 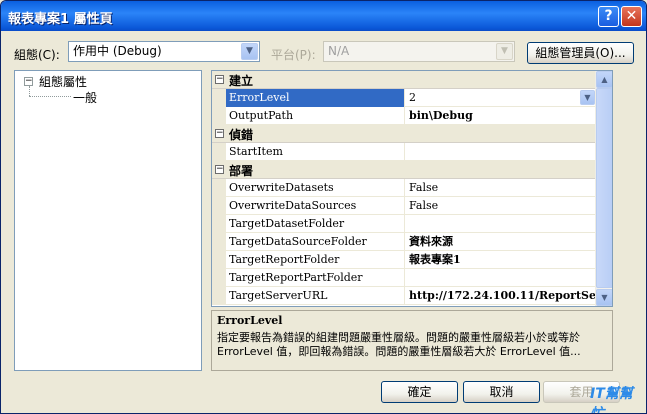 What do you see at coordinates (315, 188) in the screenshot?
I see `property-name: OverwriteDatasets` at bounding box center [315, 188].